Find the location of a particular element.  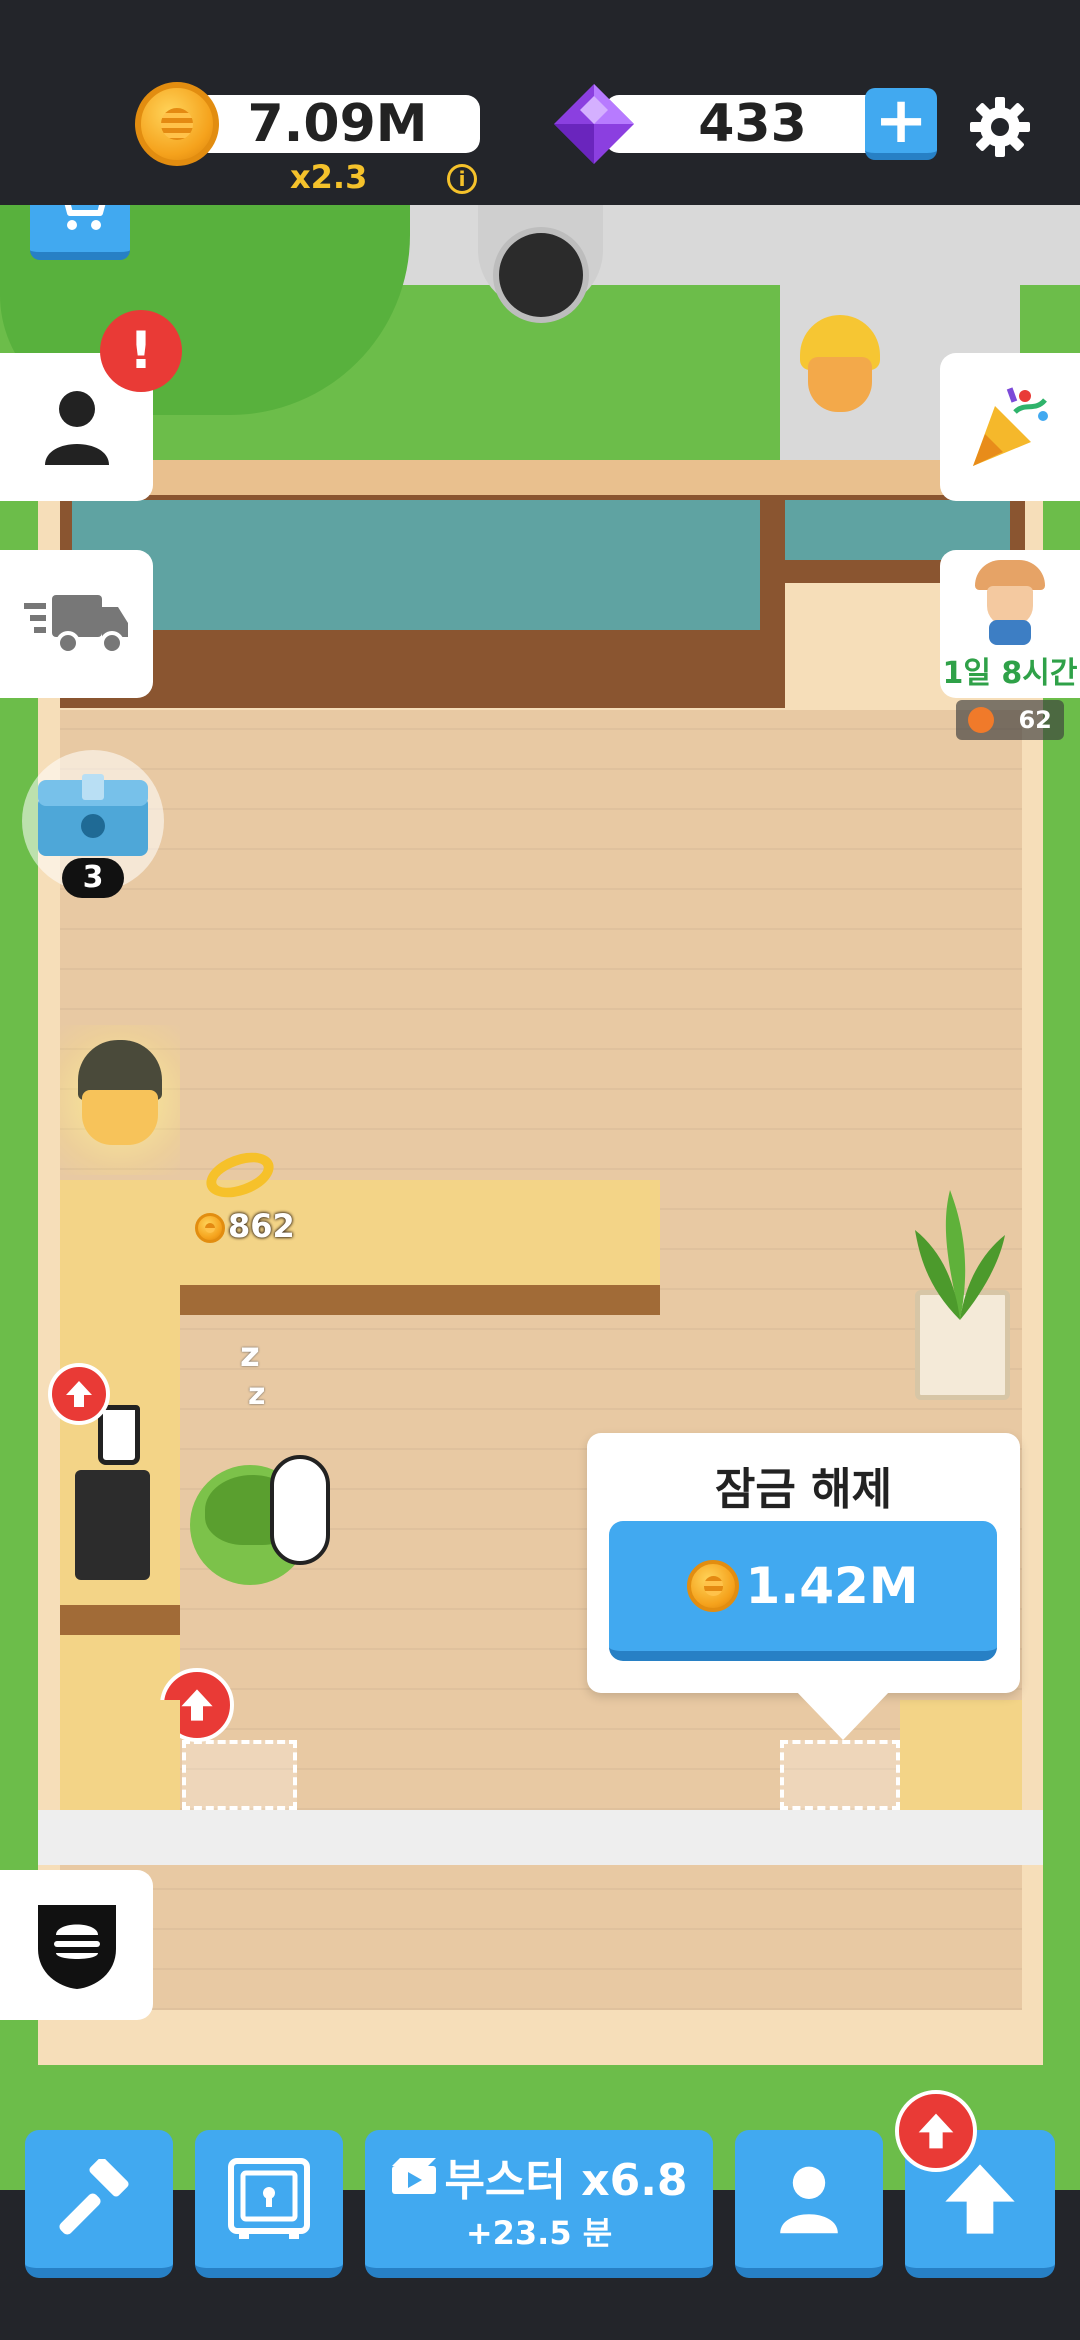

top-hud: 7.09M x2.3 i 433 + is located at coordinates (540, 102).